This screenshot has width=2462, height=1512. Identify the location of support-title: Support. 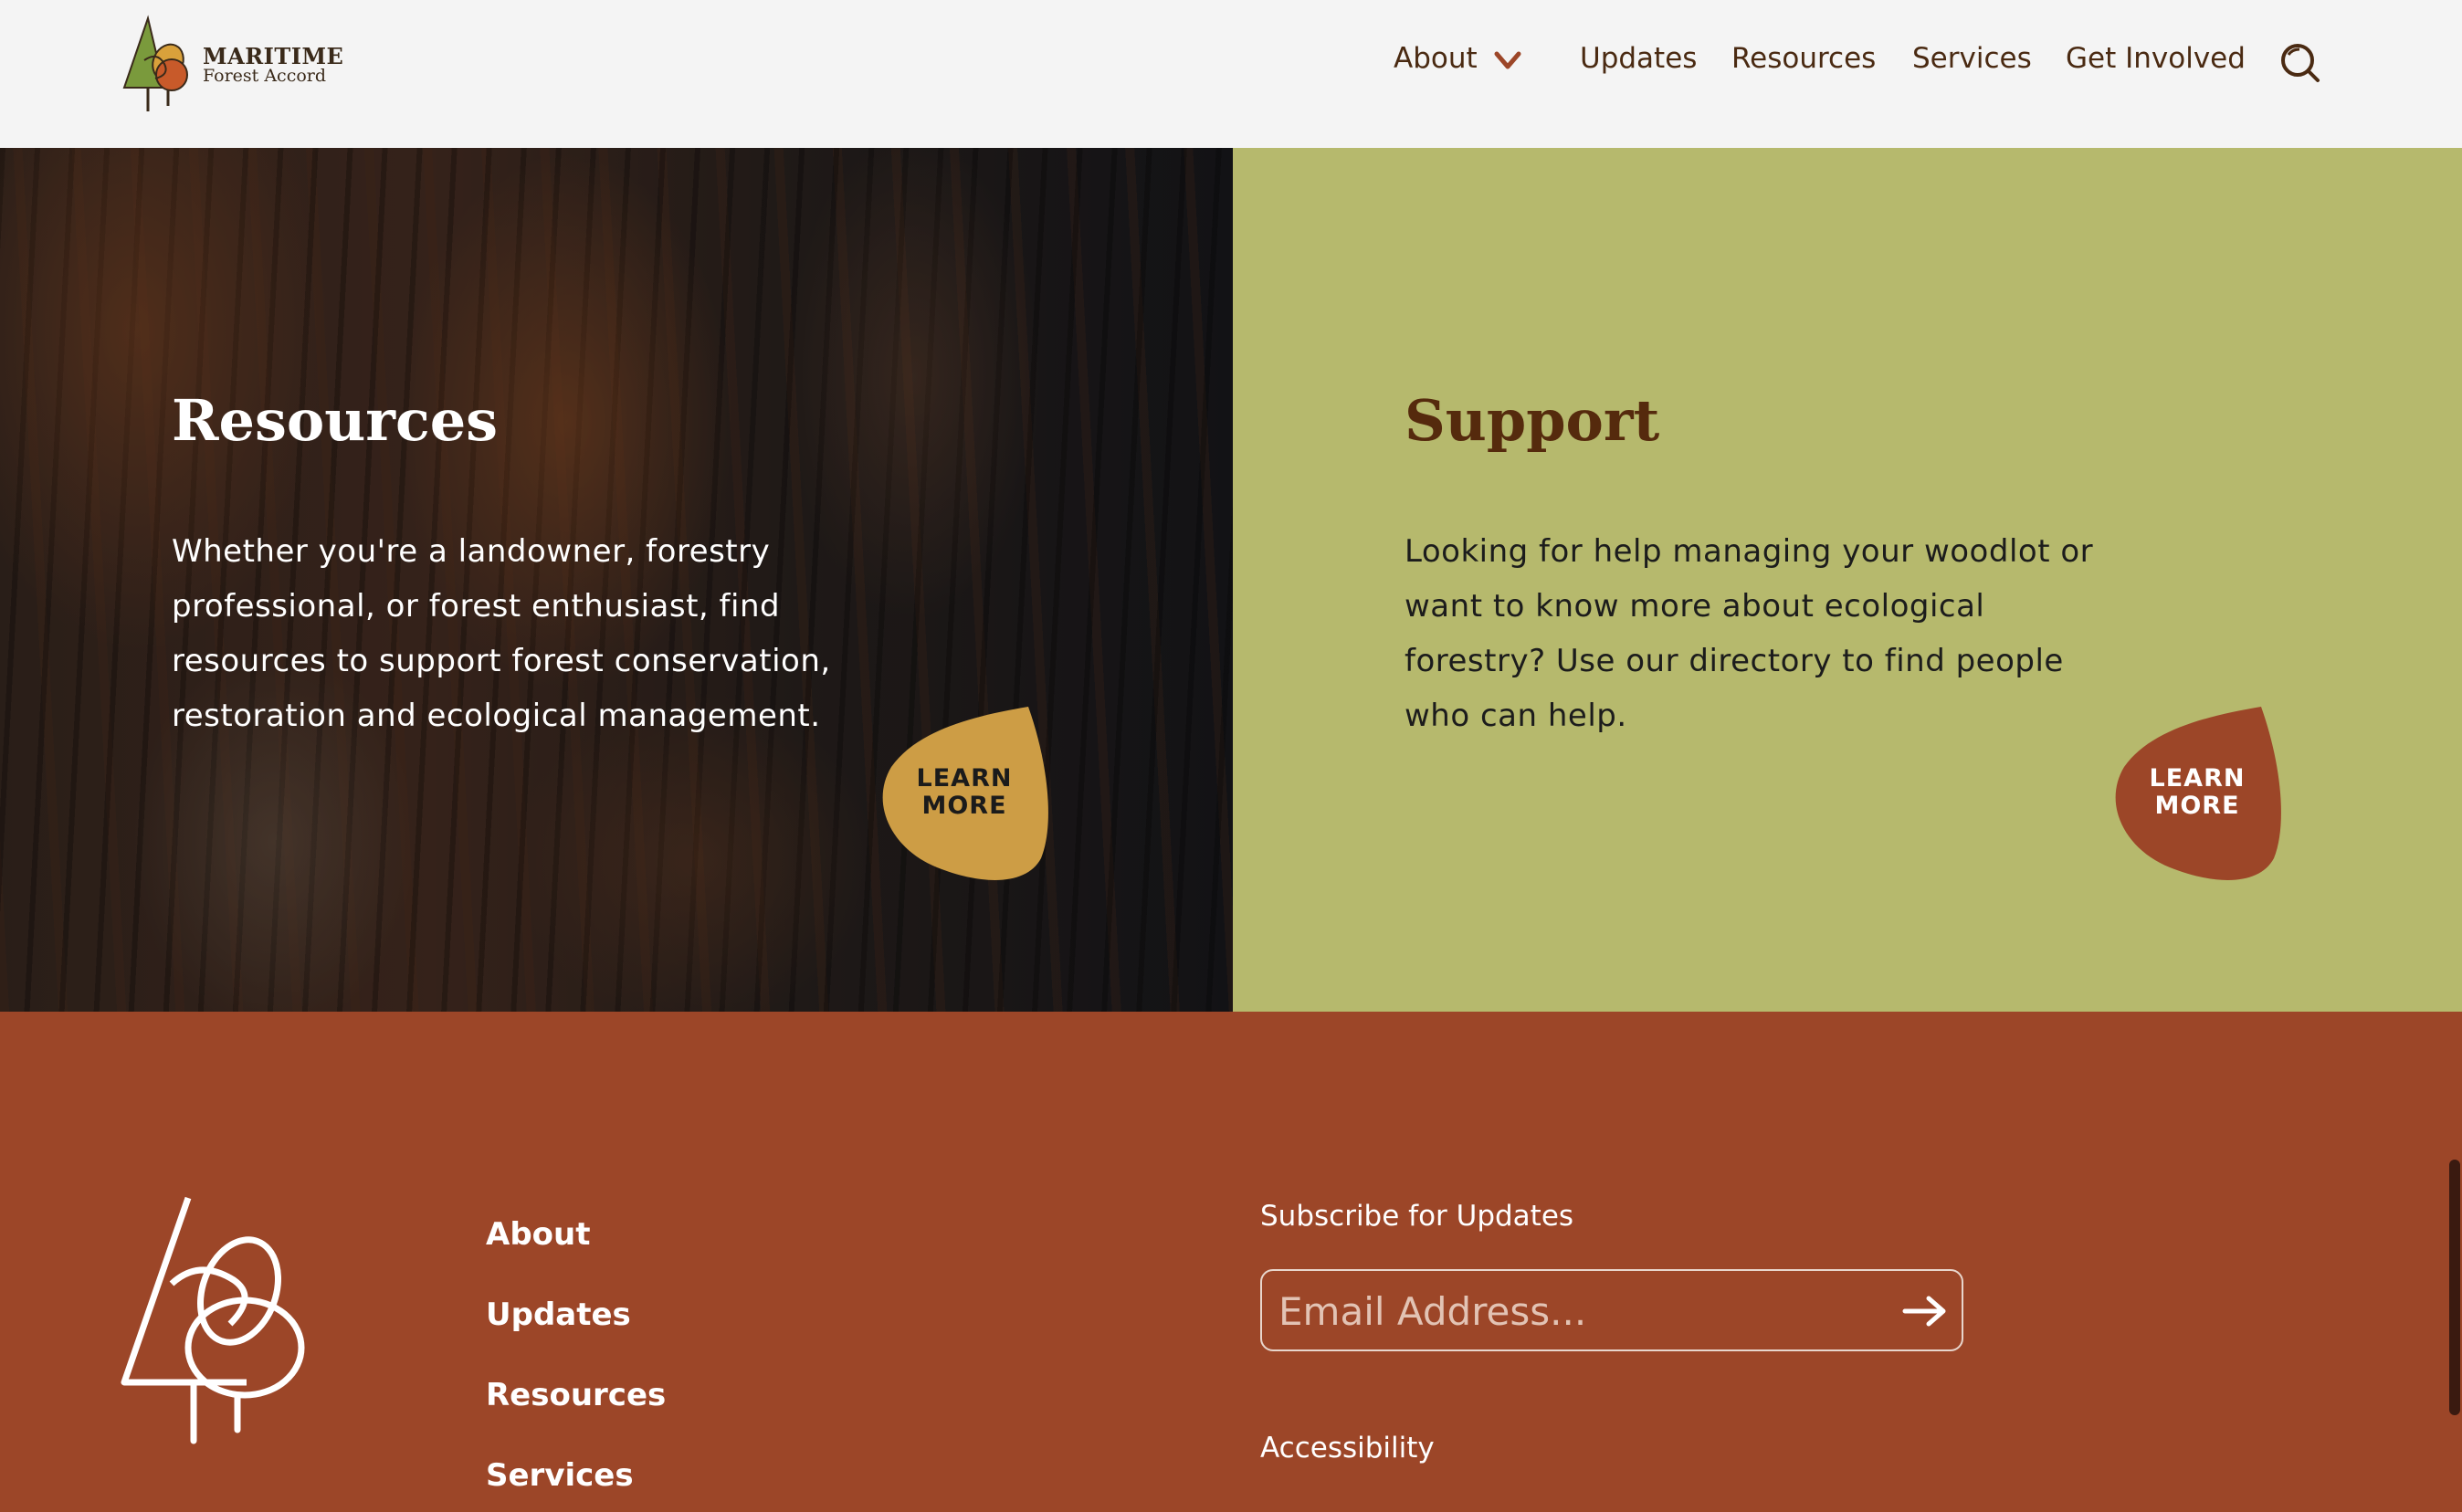
(1532, 420).